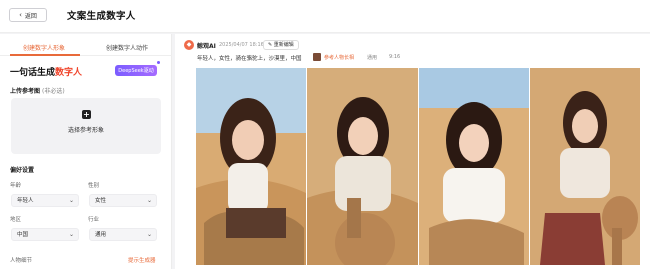  I want to click on headline: 一句话生成数字人, so click(46, 71).